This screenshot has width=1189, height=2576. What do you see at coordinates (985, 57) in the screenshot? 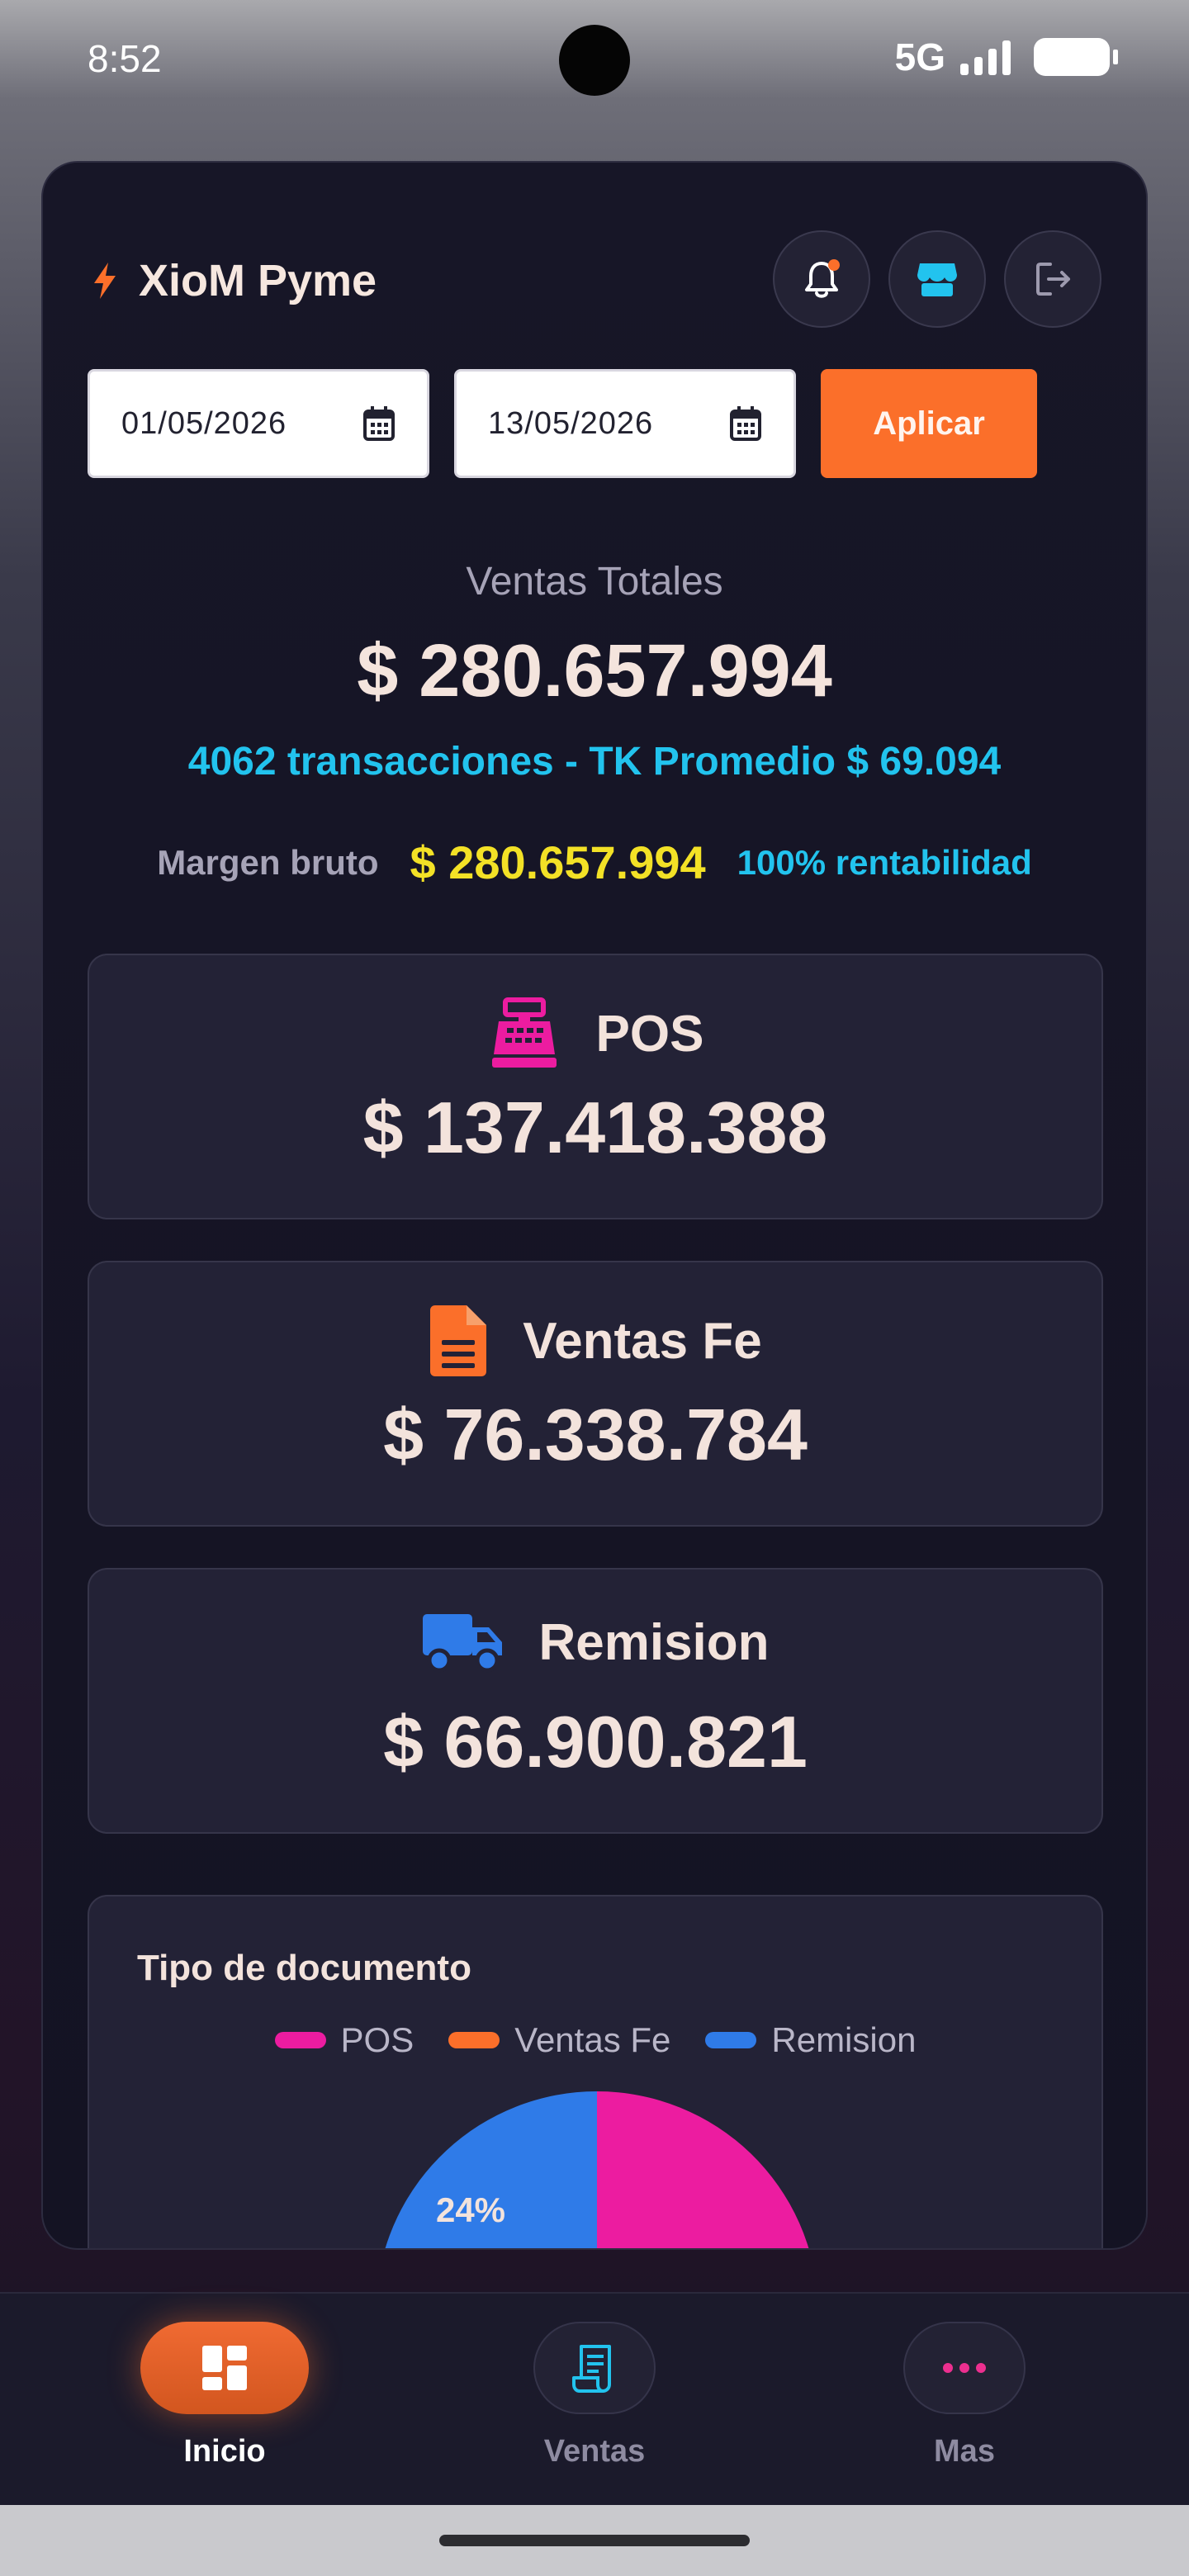
I see `signal-icon` at bounding box center [985, 57].